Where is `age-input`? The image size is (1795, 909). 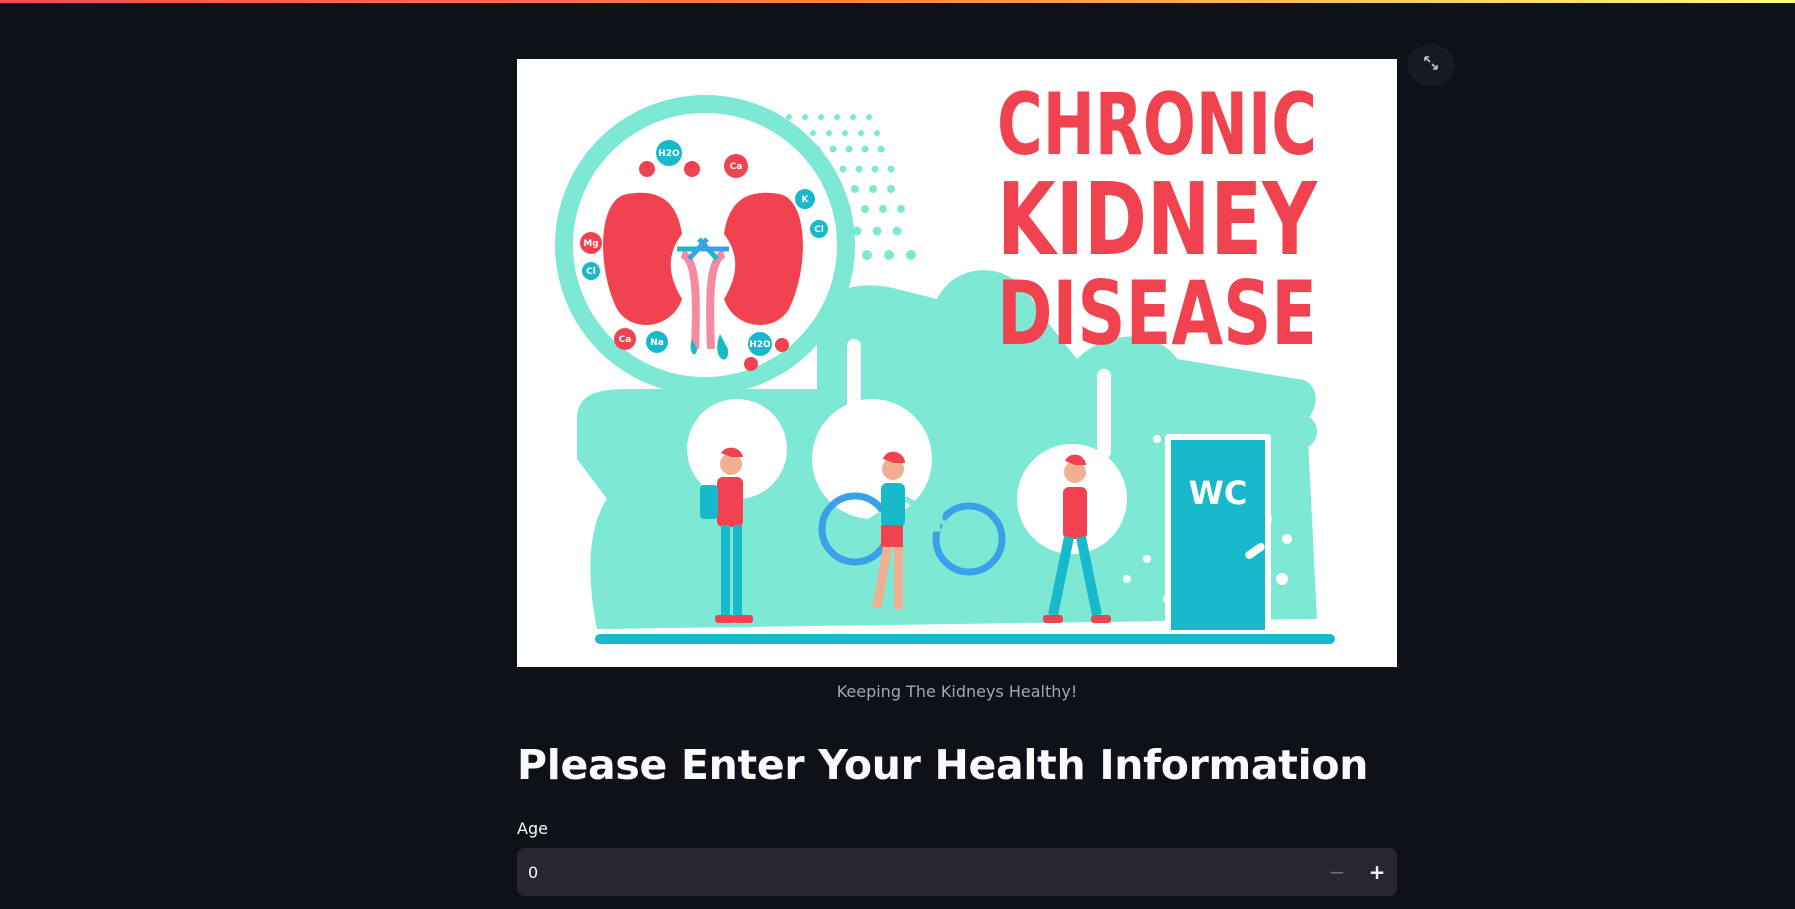
age-input is located at coordinates (917, 872).